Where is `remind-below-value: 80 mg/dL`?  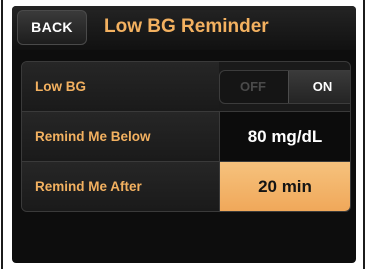 remind-below-value: 80 mg/dL is located at coordinates (284, 136).